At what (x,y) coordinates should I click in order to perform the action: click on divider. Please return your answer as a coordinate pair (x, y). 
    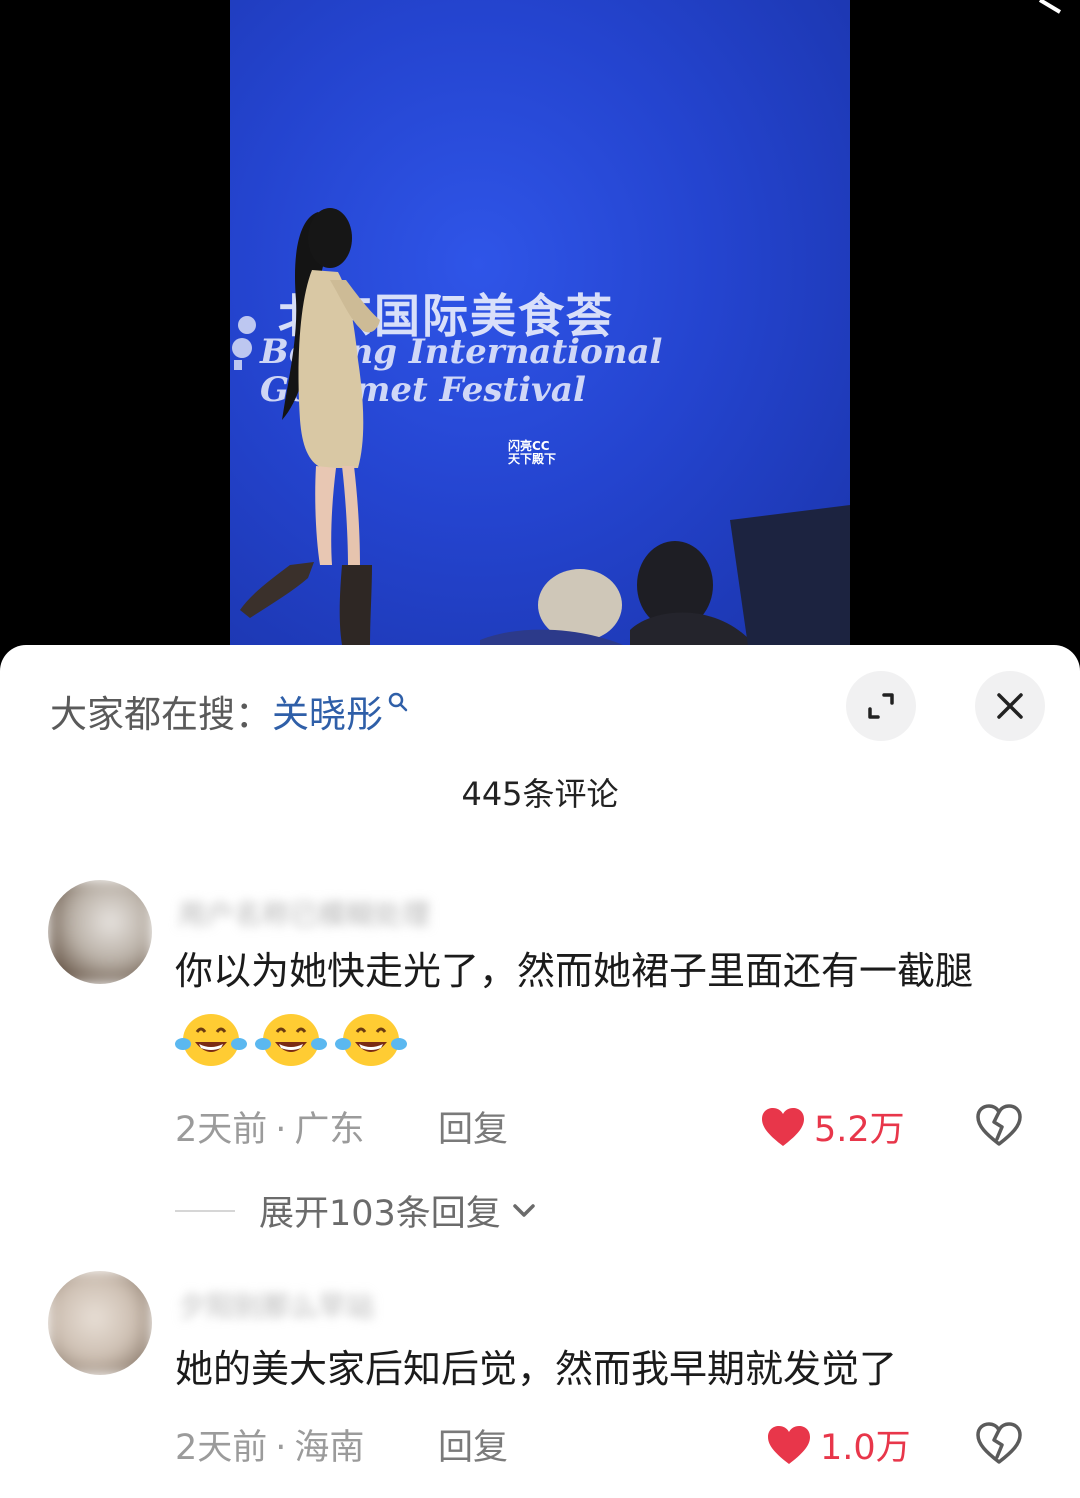
    Looking at the image, I should click on (205, 1210).